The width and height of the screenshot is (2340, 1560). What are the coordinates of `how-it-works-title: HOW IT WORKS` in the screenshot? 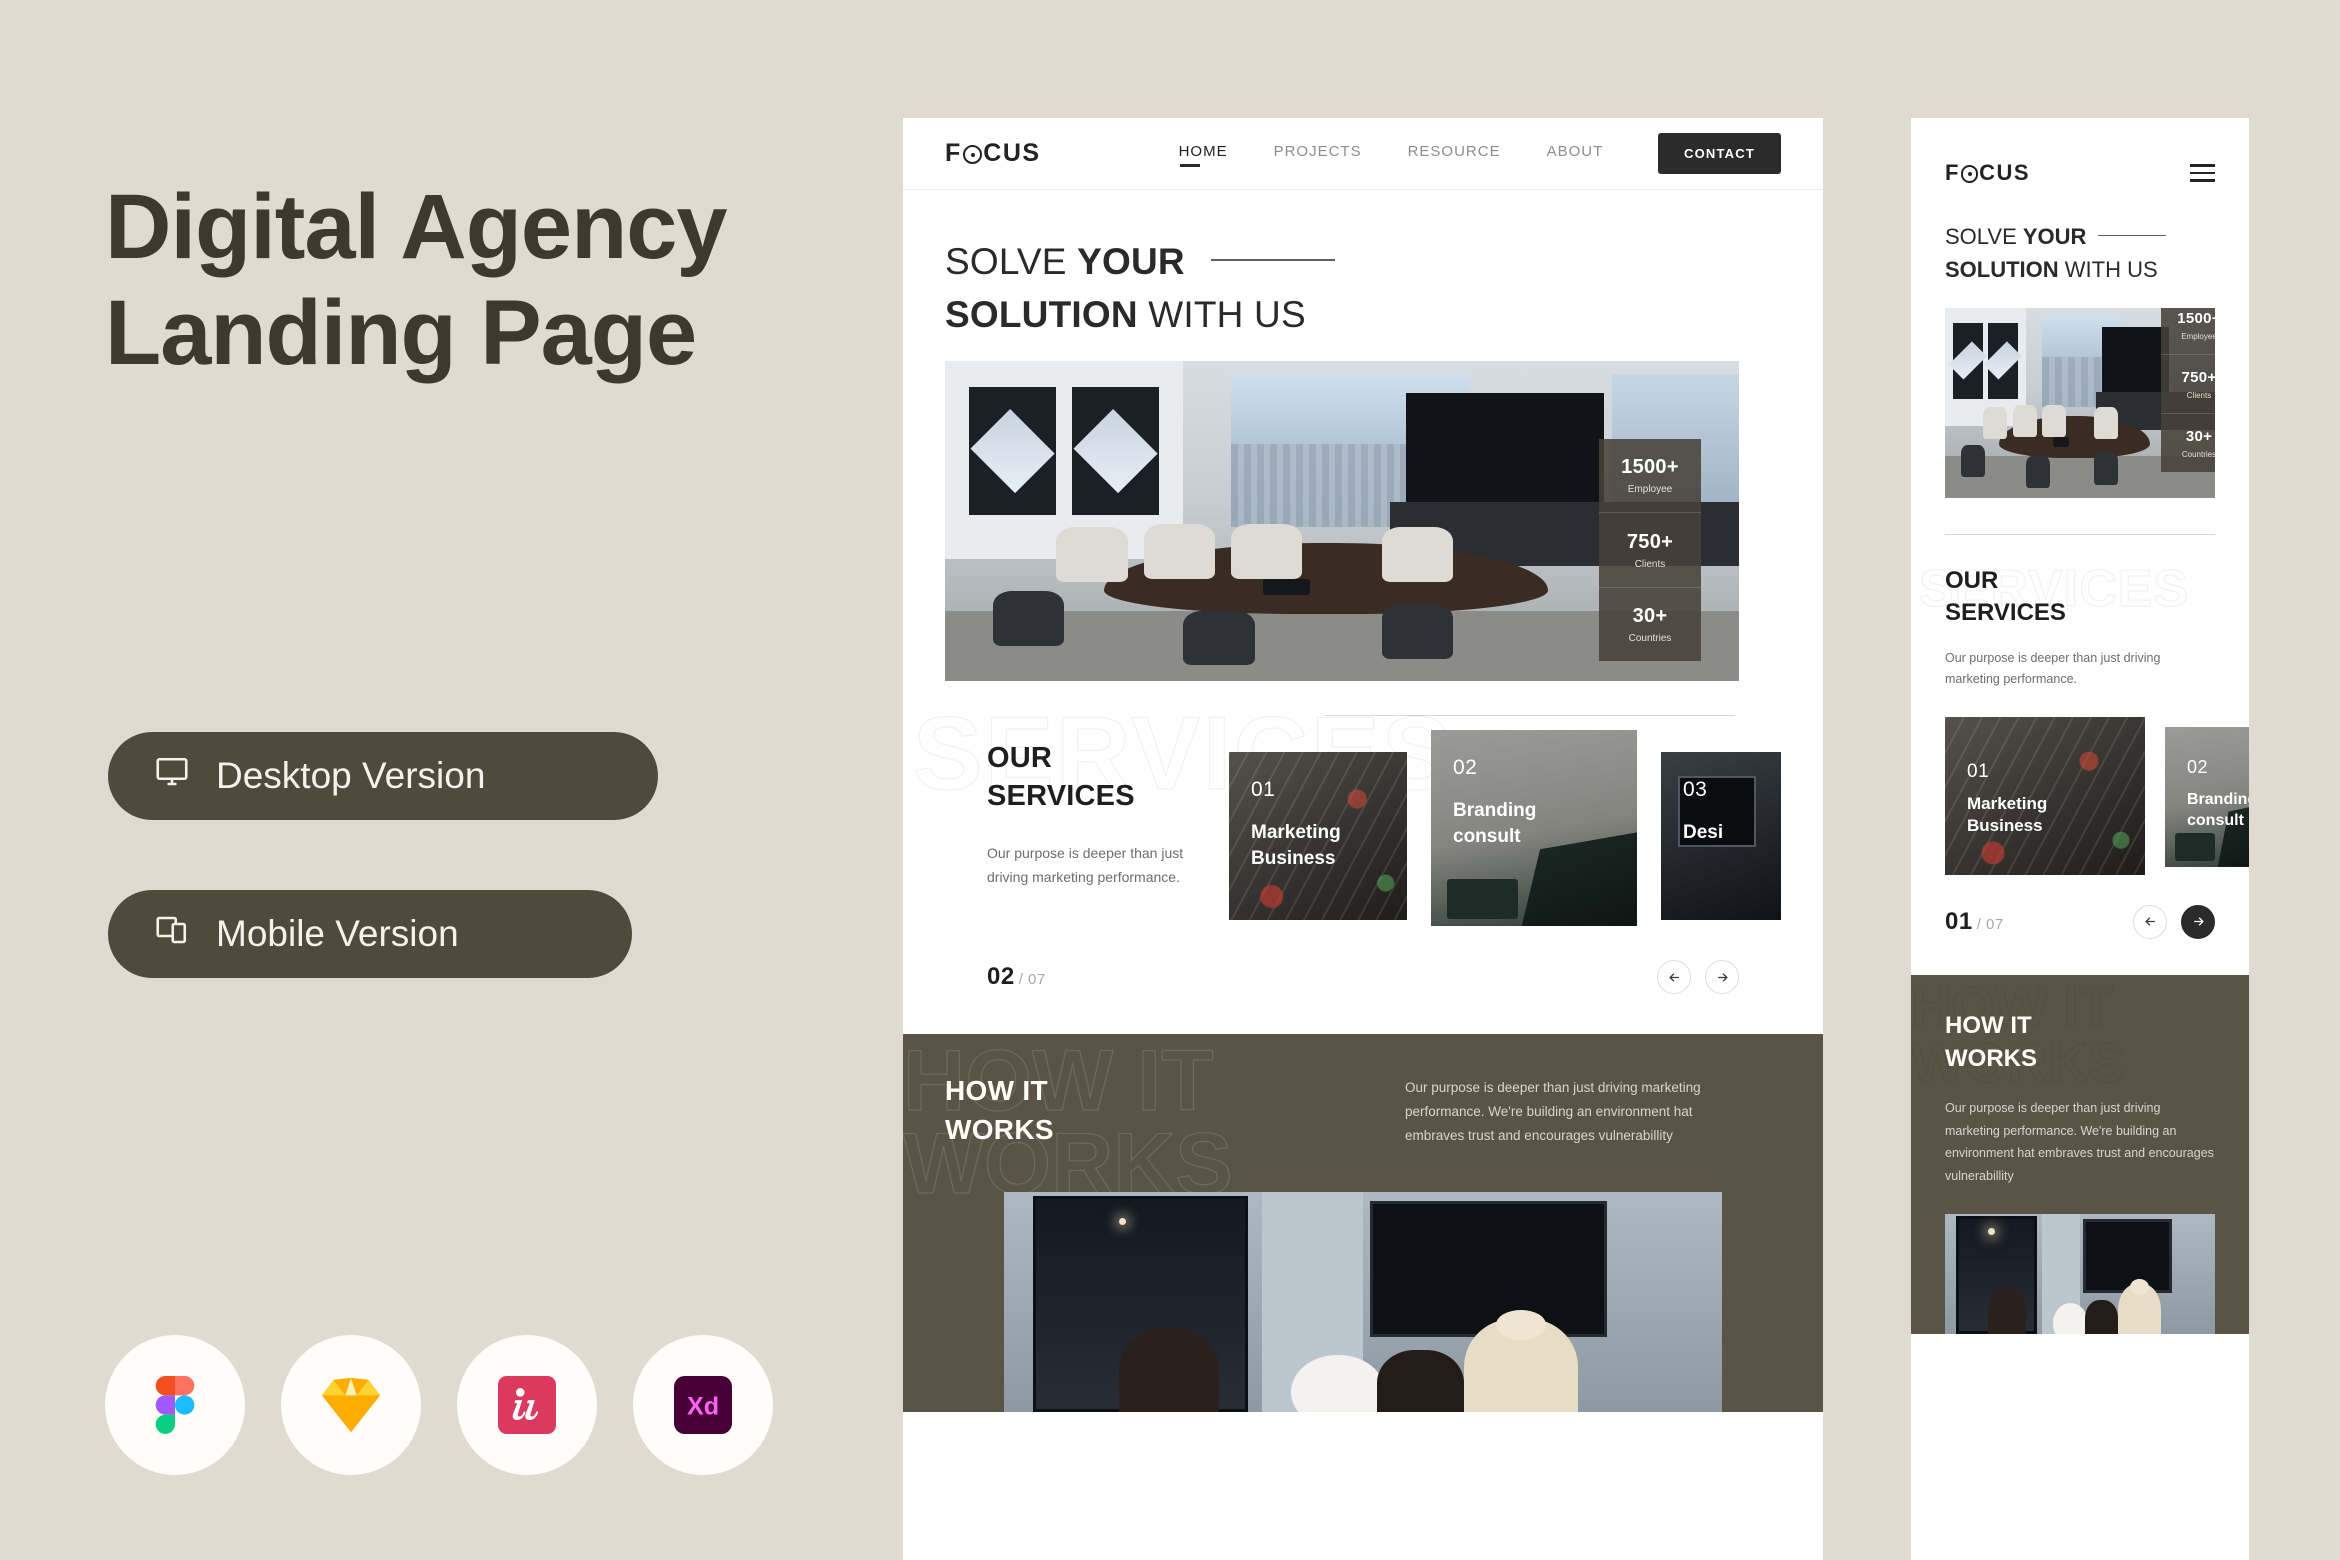 It's located at (1110, 1110).